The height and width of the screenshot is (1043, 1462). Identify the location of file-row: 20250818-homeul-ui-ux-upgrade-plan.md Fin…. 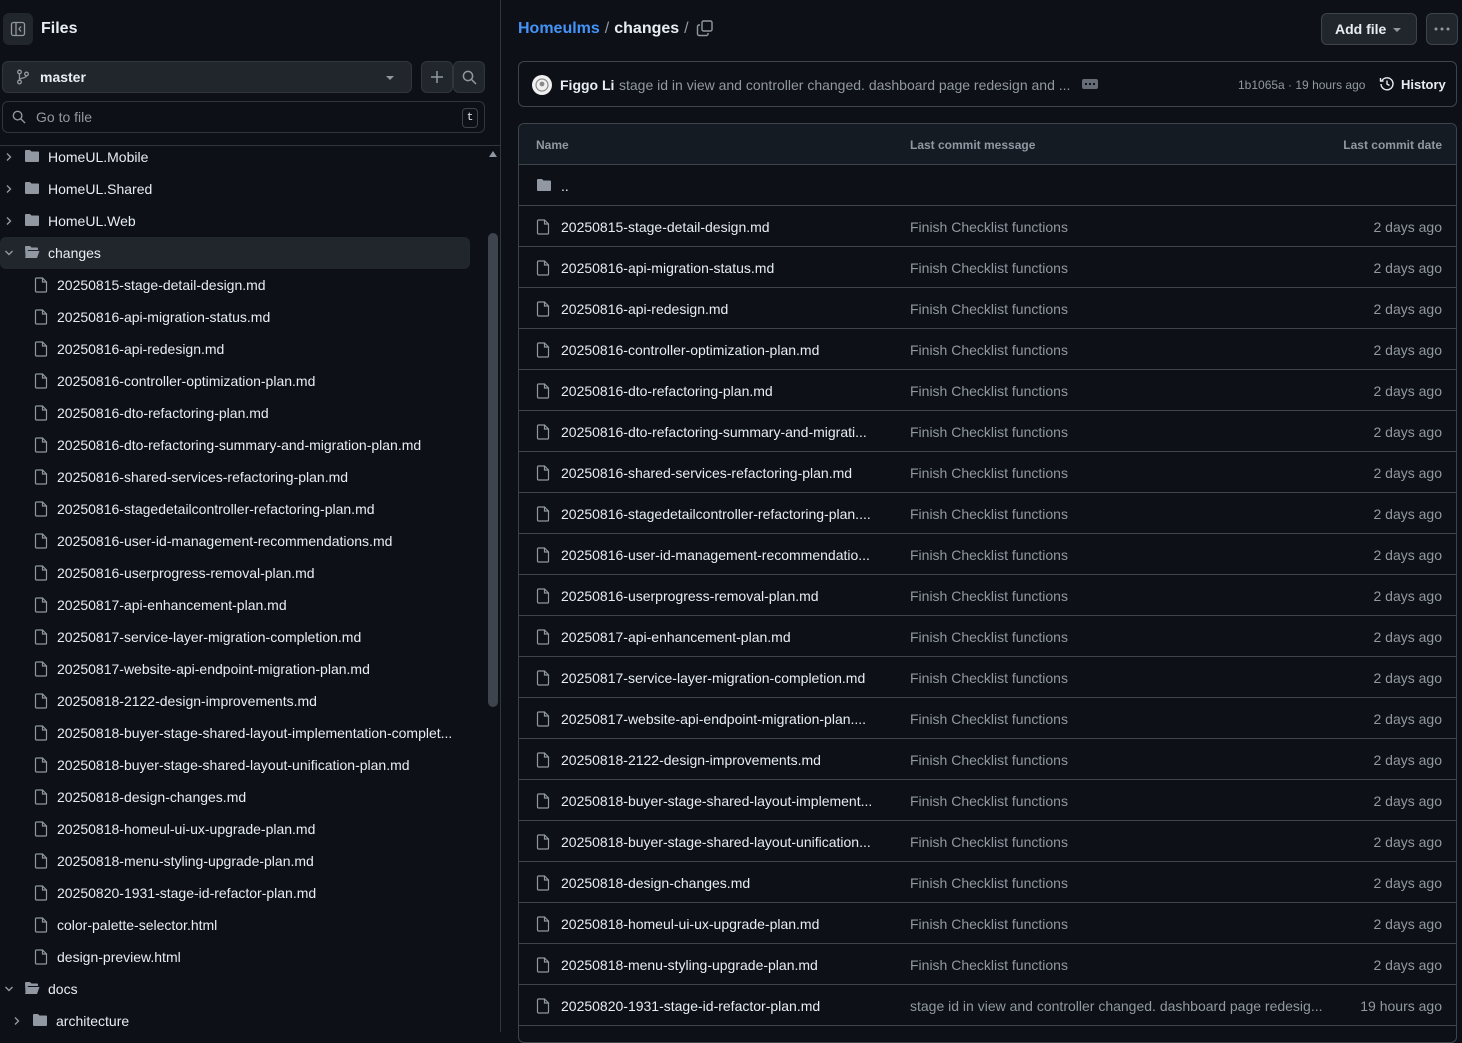
(987, 923).